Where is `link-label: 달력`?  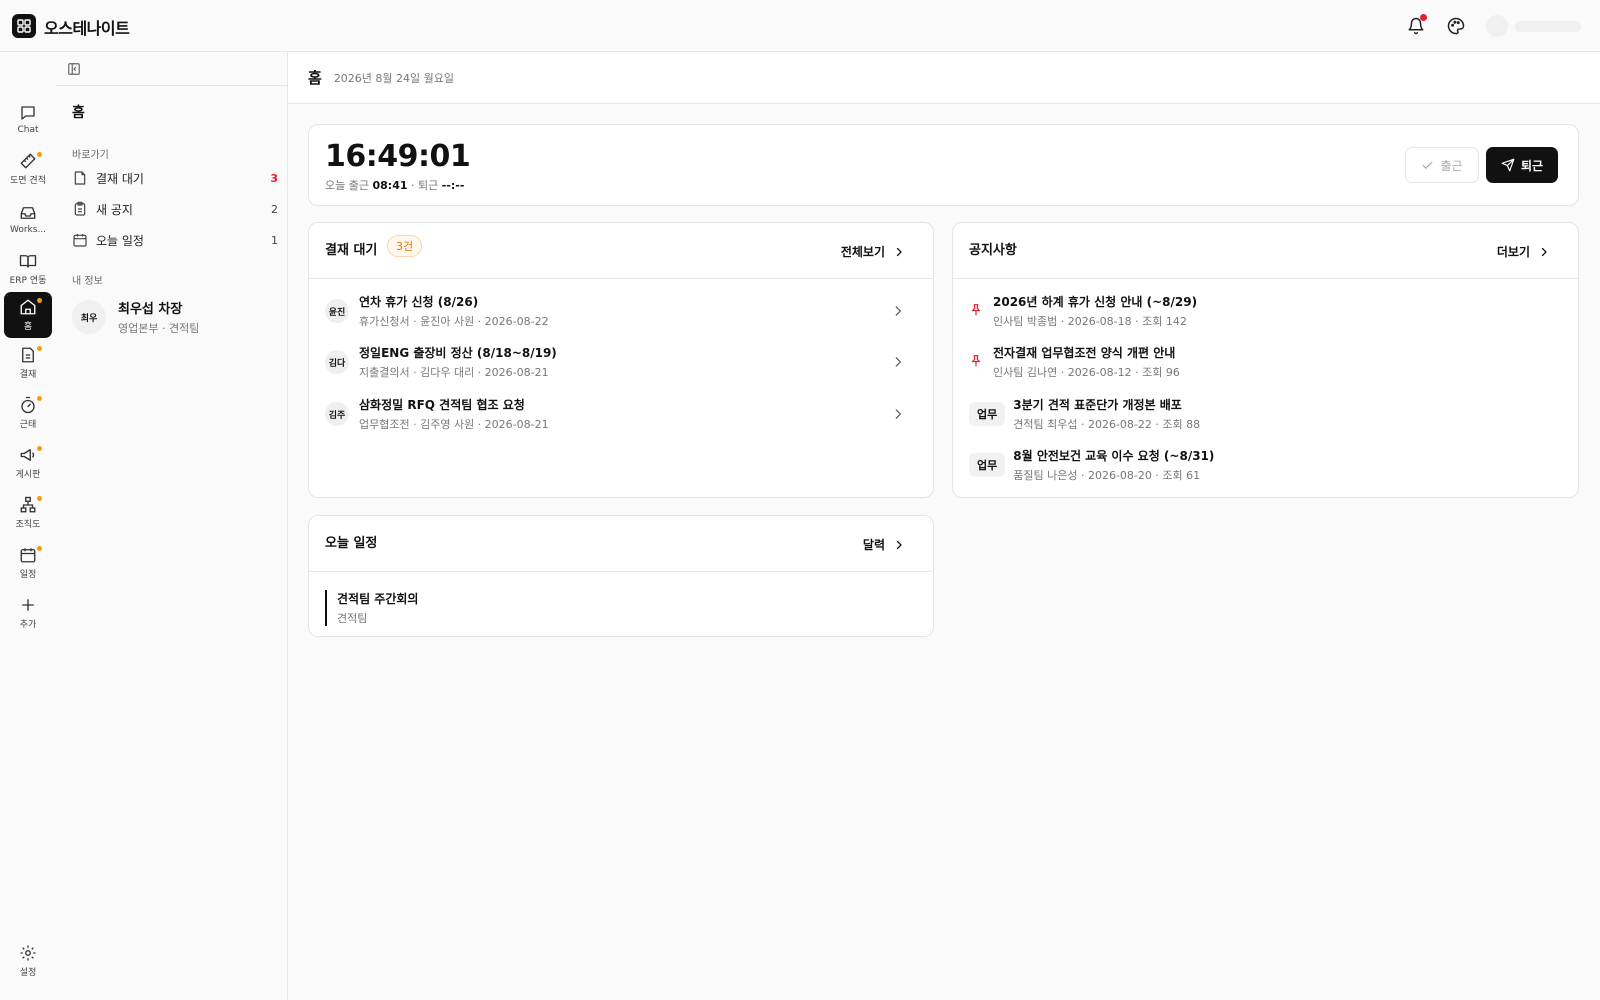 link-label: 달력 is located at coordinates (873, 545).